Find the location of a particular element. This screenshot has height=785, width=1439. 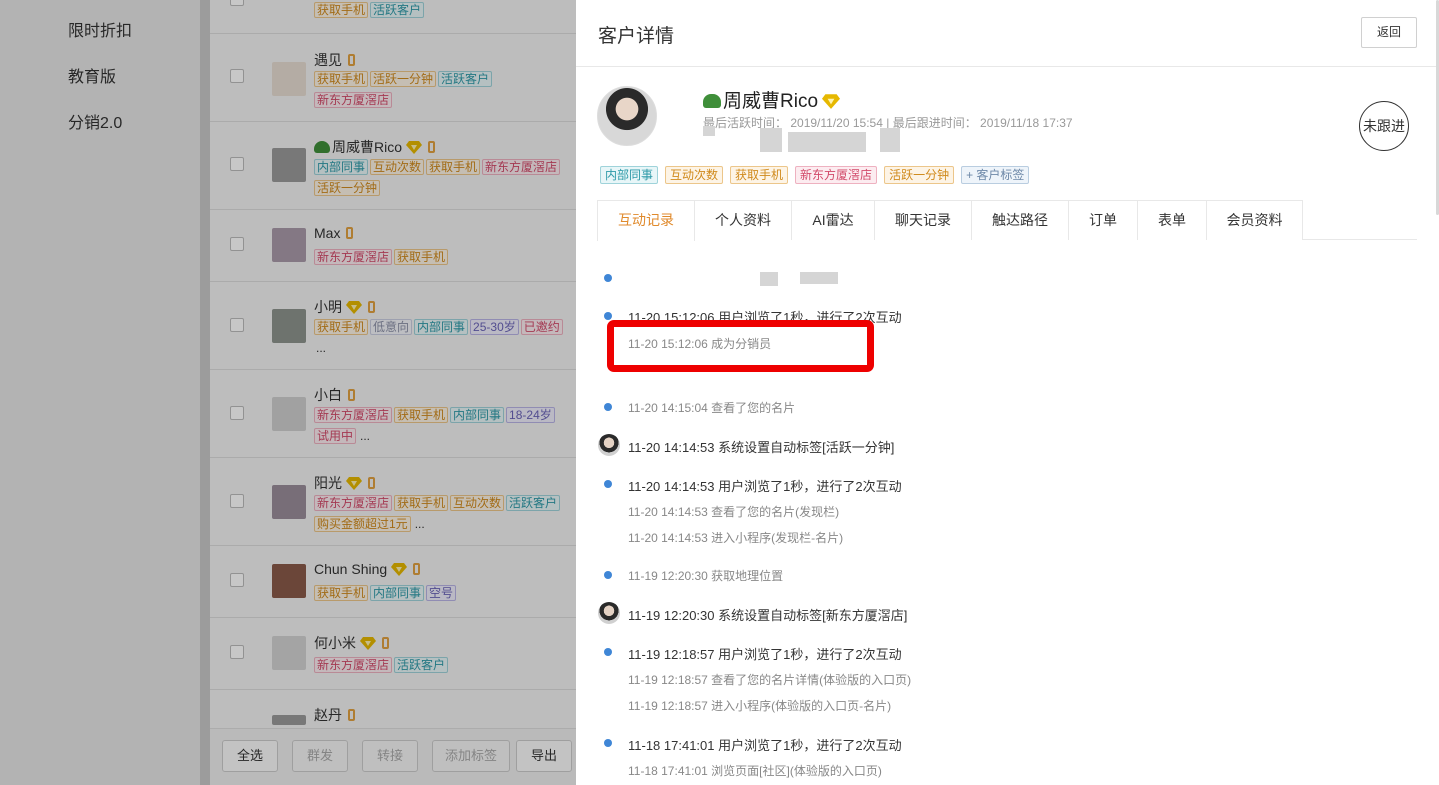

dinosaur-icon is located at coordinates (712, 101).